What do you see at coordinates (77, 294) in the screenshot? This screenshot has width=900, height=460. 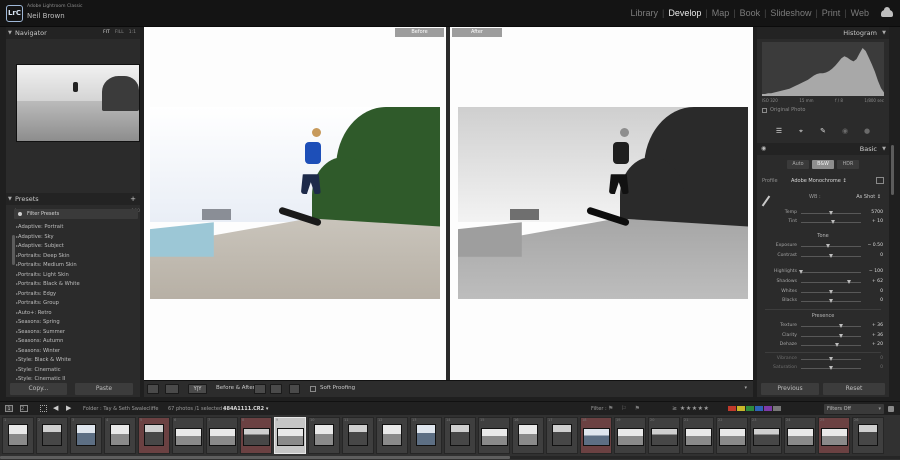 I see `preset-item: Portraits: Edgy` at bounding box center [77, 294].